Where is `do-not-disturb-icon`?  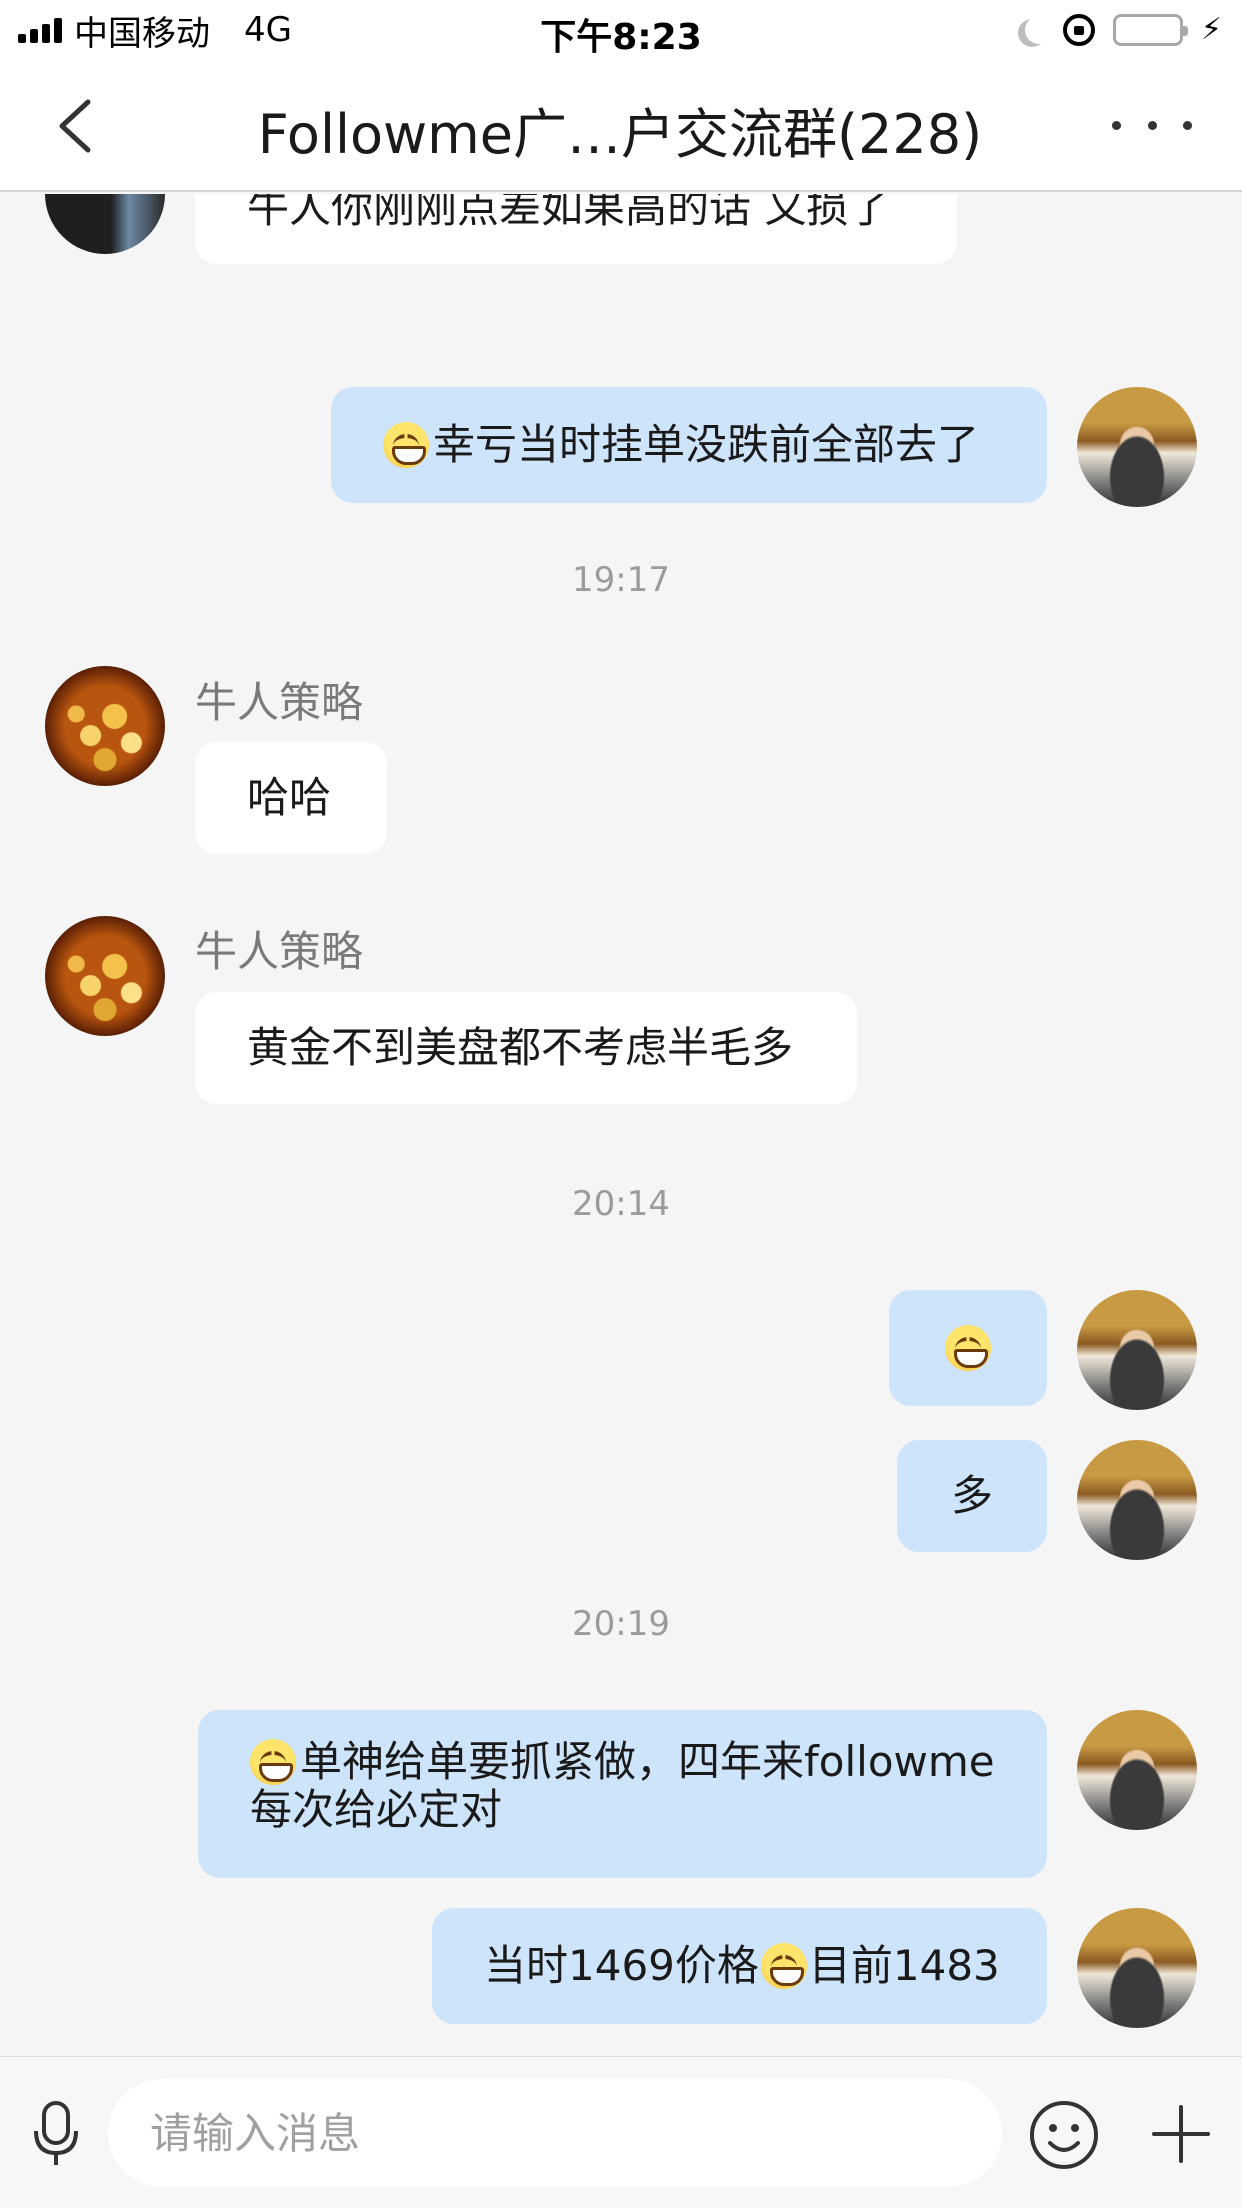
do-not-disturb-icon is located at coordinates (1039, 30).